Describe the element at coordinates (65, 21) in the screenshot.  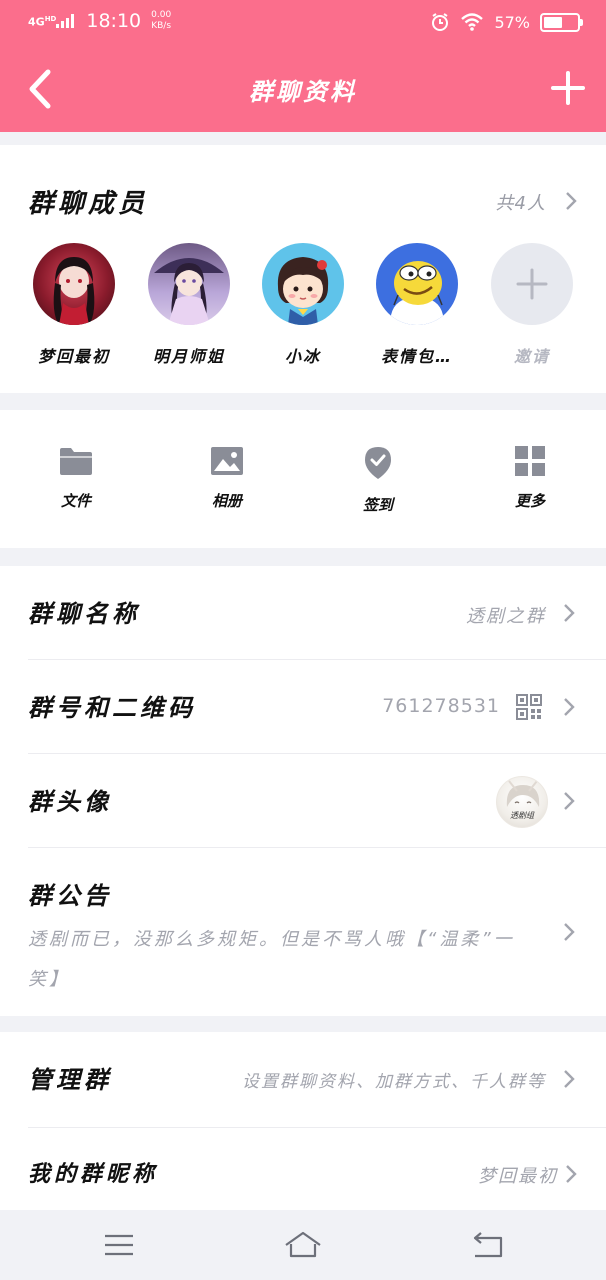
I see `signal-icon` at that location.